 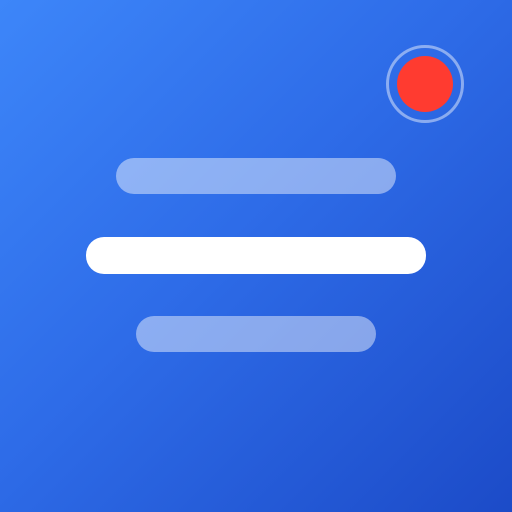 I want to click on text-line-middle, so click(x=256, y=255).